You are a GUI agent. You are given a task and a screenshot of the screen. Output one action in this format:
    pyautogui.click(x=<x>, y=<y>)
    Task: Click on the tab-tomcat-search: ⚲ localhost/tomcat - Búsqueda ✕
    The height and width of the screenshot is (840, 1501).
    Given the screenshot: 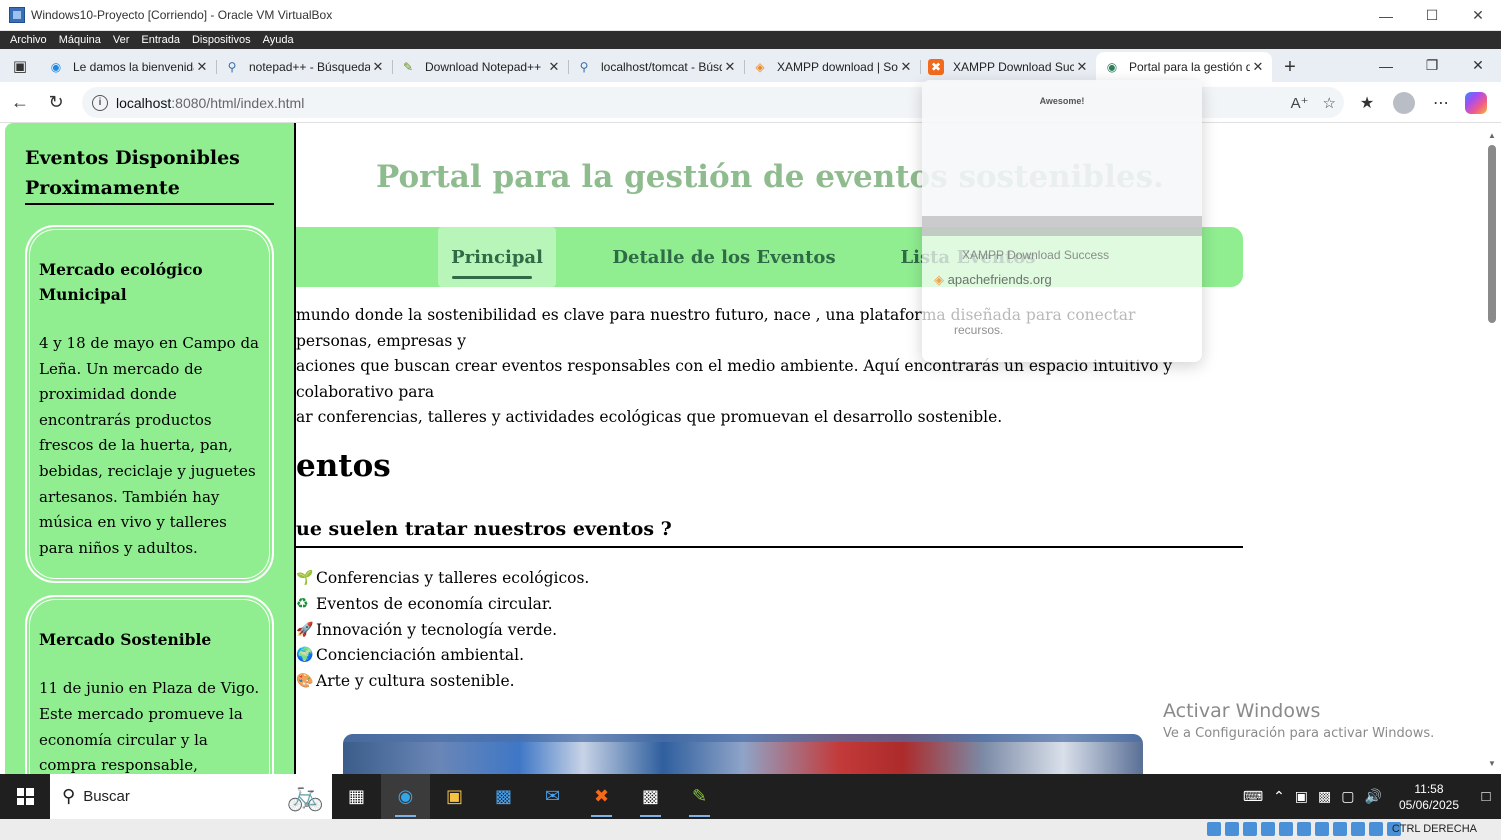 What is the action you would take?
    pyautogui.click(x=656, y=67)
    